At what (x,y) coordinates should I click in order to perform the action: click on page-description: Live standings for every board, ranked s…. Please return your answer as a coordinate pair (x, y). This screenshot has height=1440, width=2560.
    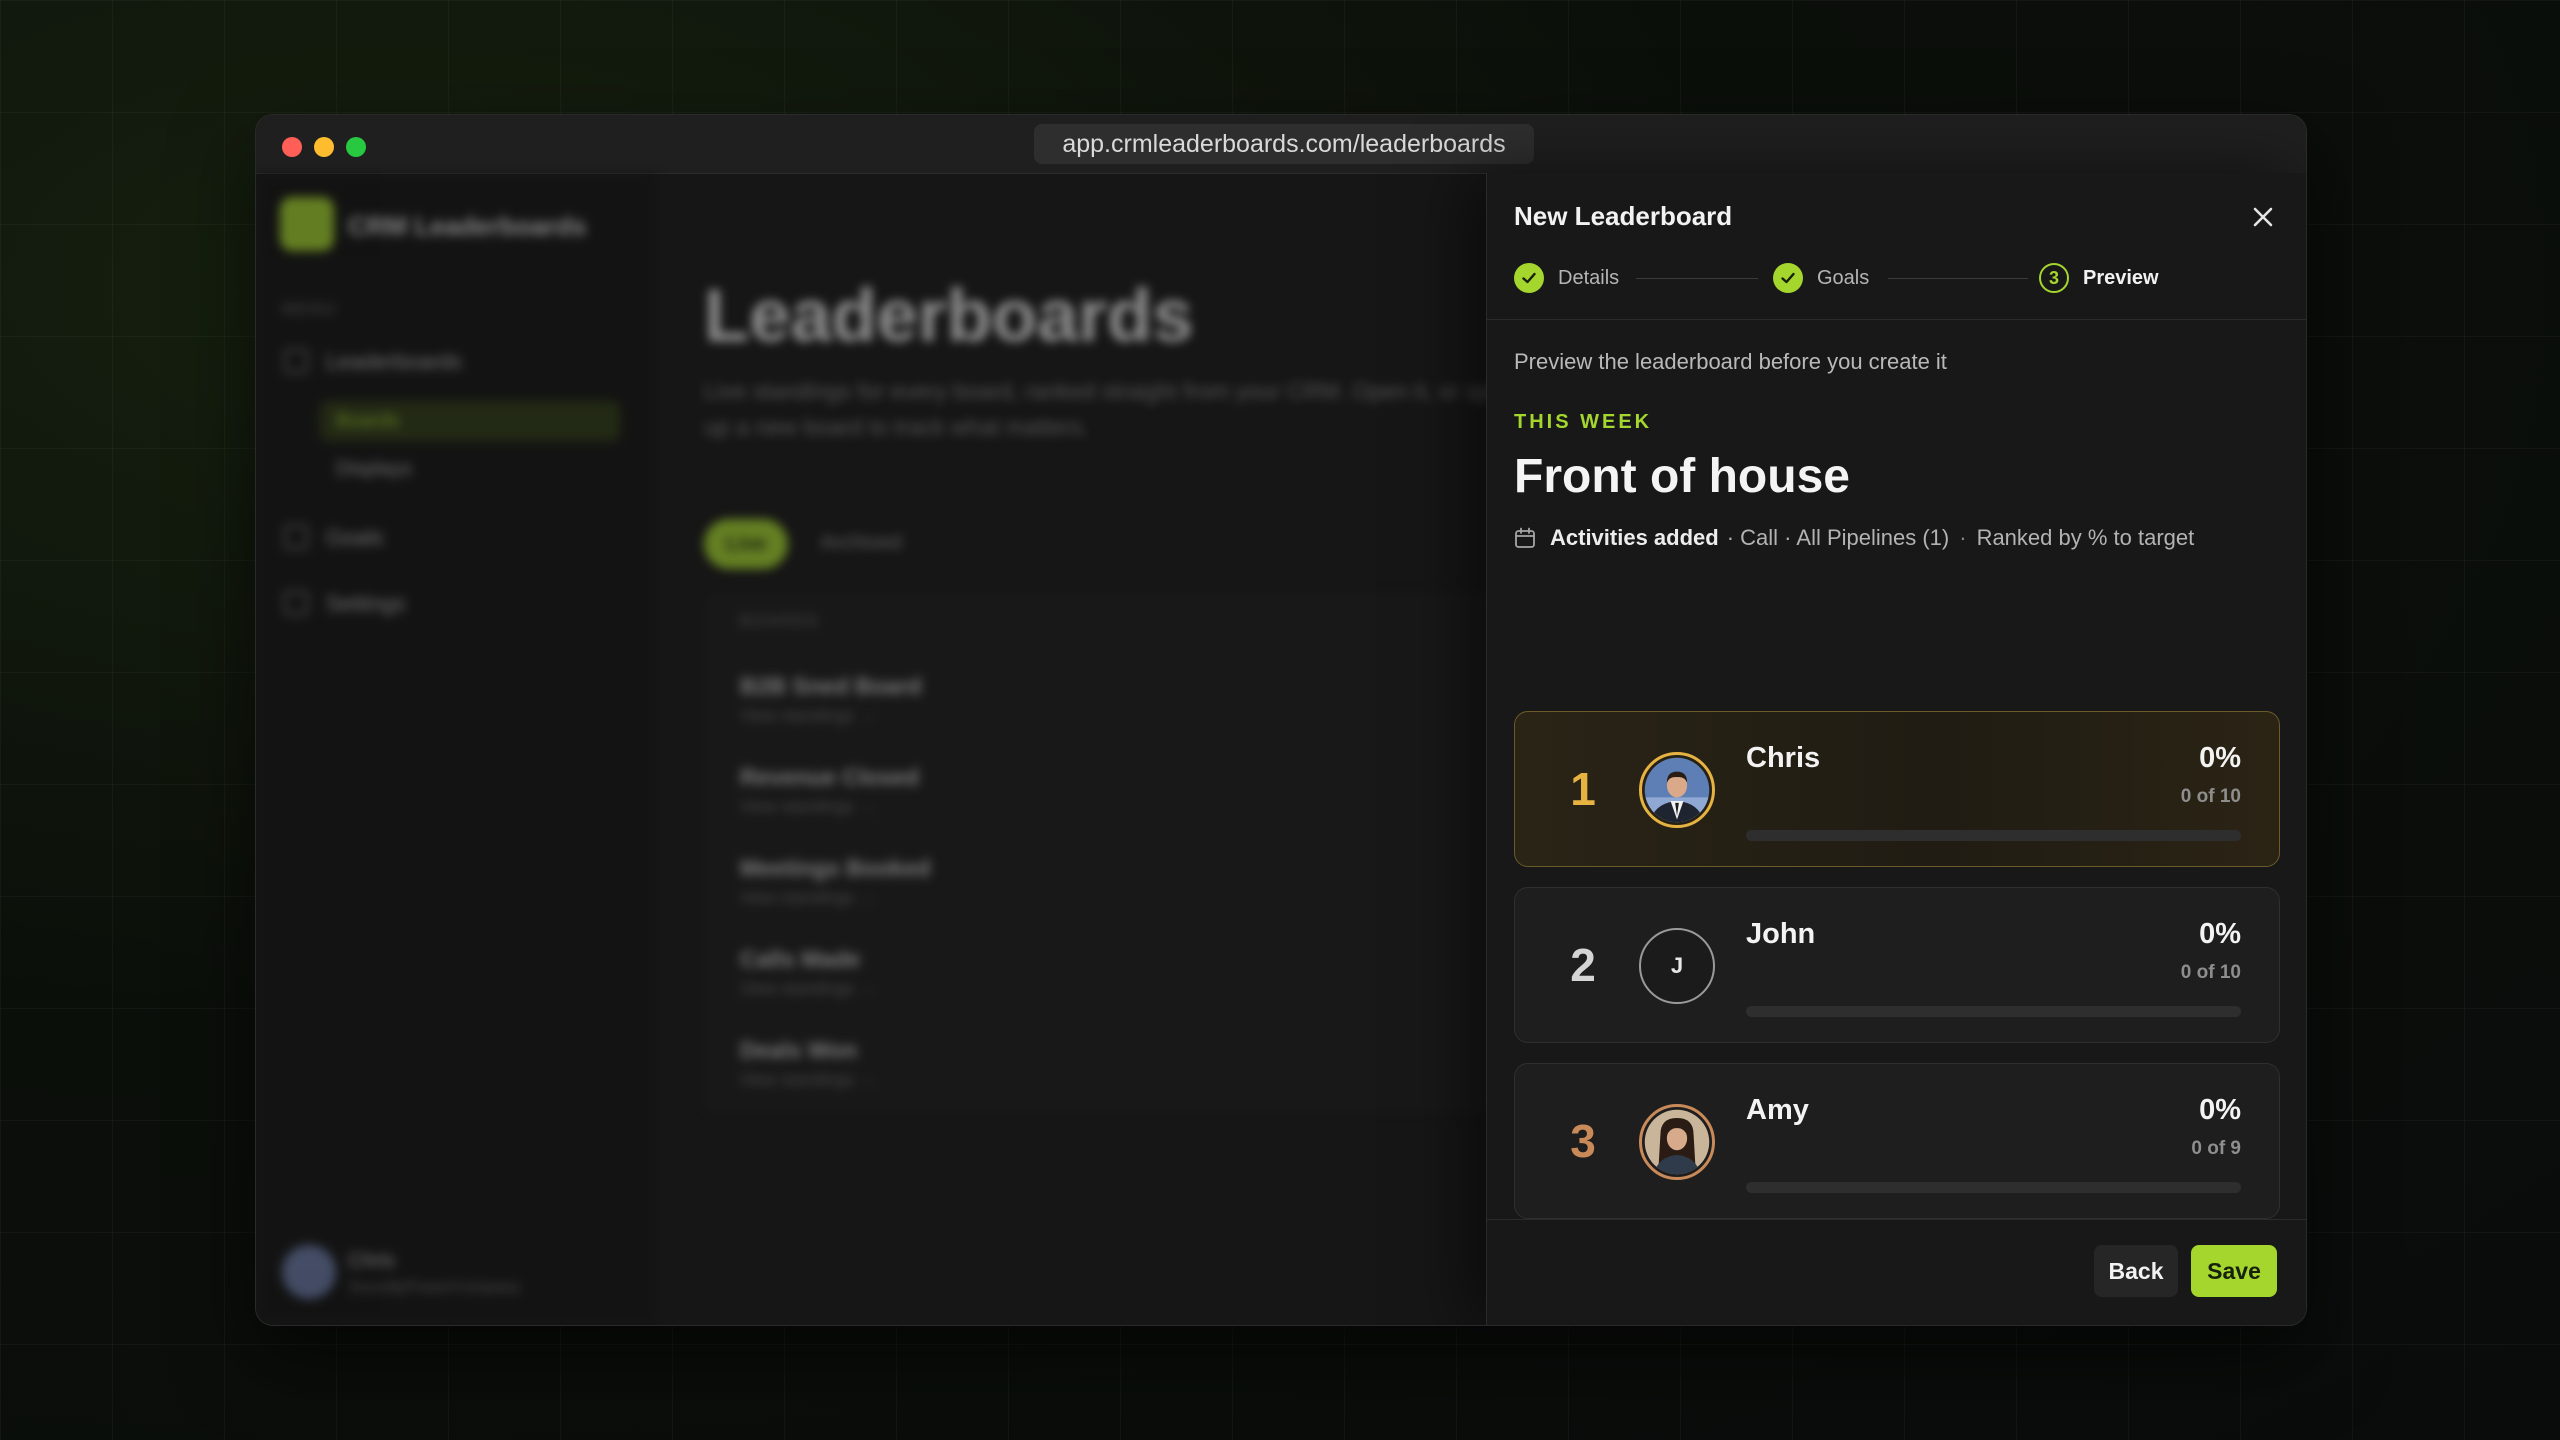
    Looking at the image, I should click on (1106, 409).